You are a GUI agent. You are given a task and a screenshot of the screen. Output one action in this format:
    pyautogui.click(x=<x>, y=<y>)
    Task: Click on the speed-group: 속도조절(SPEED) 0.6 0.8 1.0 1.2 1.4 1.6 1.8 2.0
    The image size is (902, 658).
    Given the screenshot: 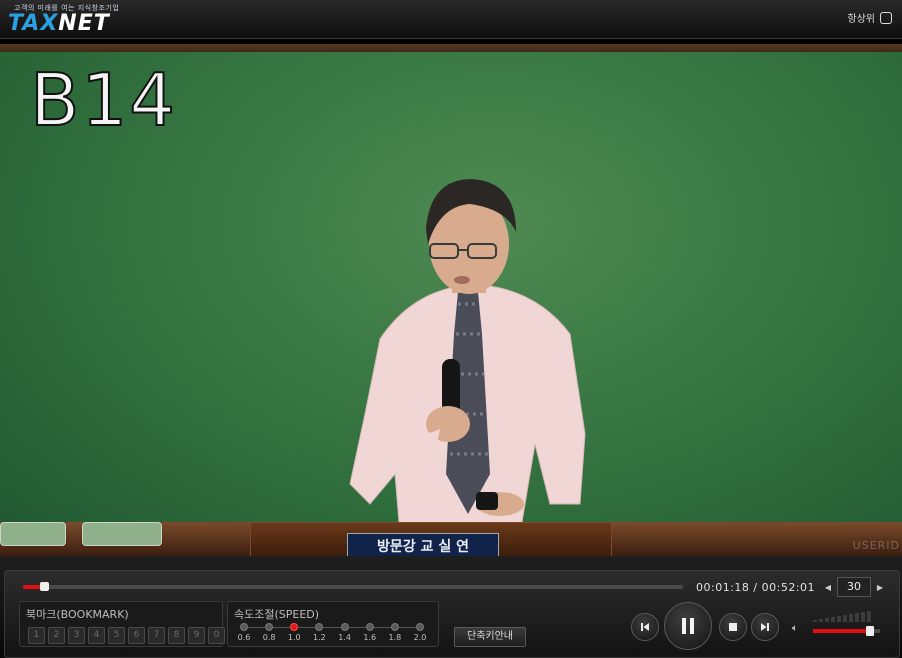 What is the action you would take?
    pyautogui.click(x=333, y=624)
    